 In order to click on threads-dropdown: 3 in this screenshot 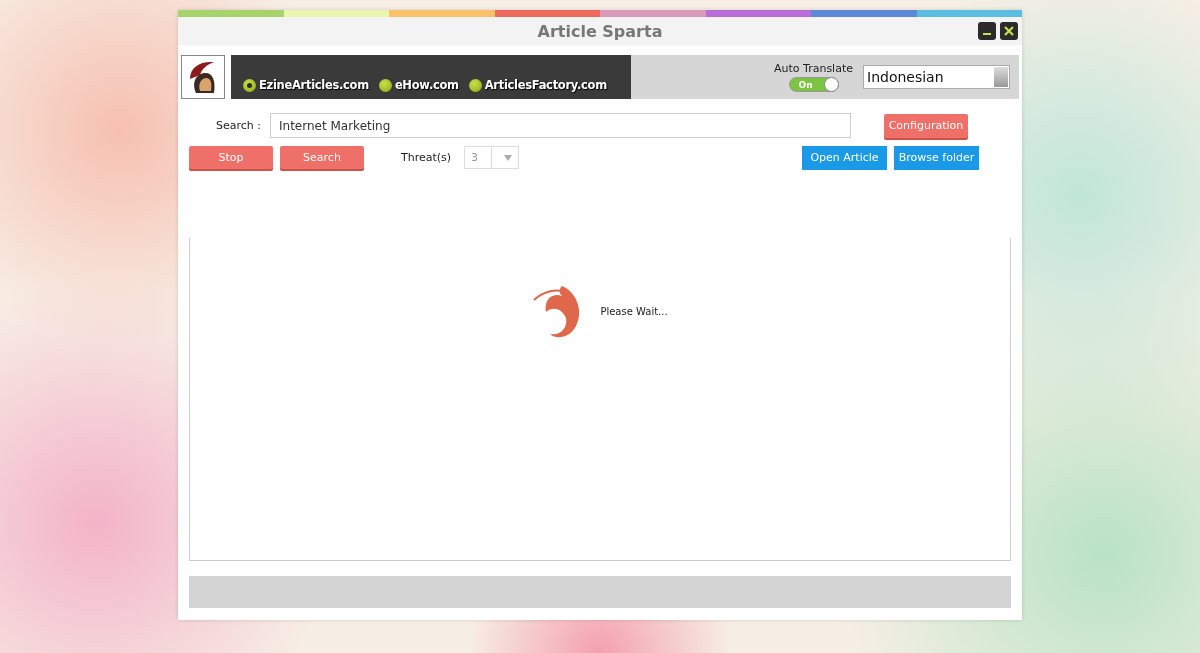, I will do `click(491, 157)`.